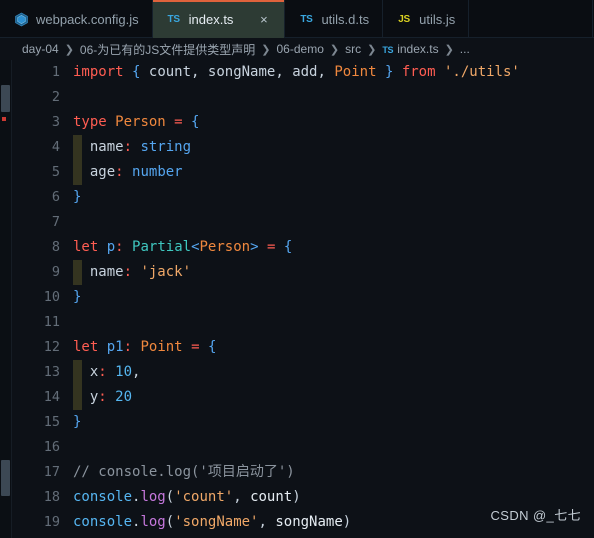 This screenshot has width=594, height=538. Describe the element at coordinates (6, 299) in the screenshot. I see `overview-ruler` at that location.